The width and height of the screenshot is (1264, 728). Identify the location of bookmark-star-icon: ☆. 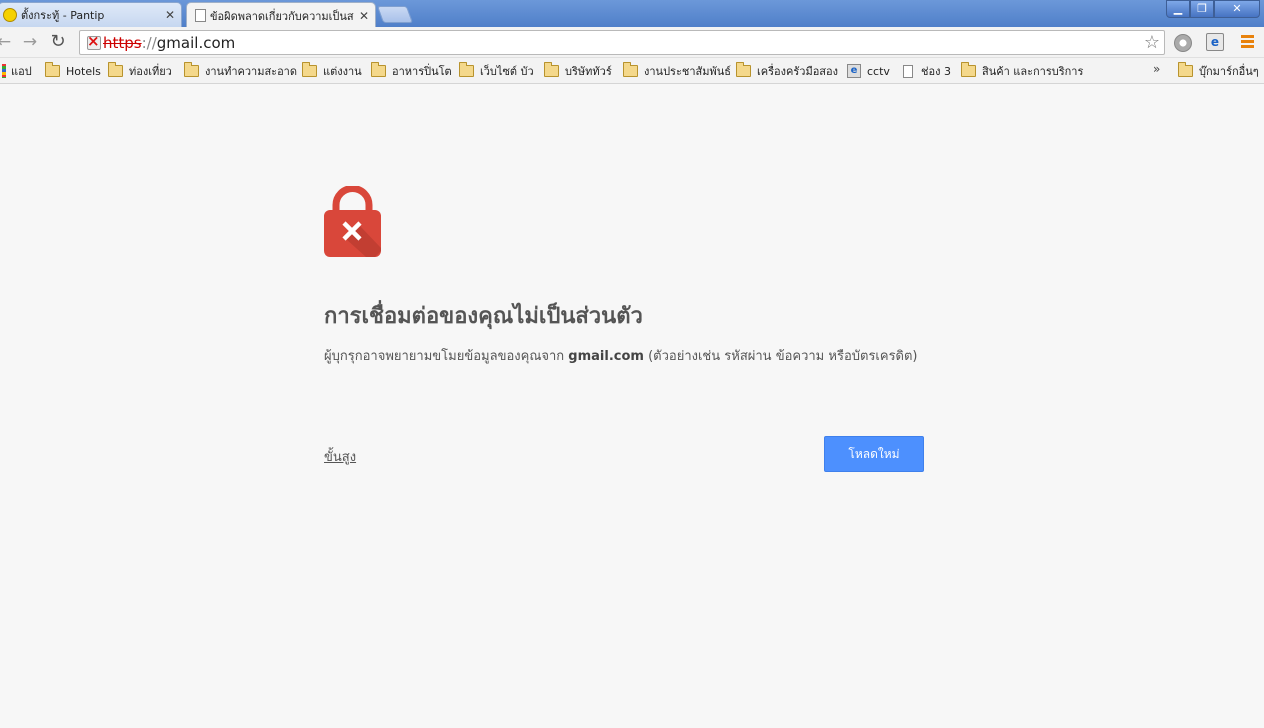
(1152, 42).